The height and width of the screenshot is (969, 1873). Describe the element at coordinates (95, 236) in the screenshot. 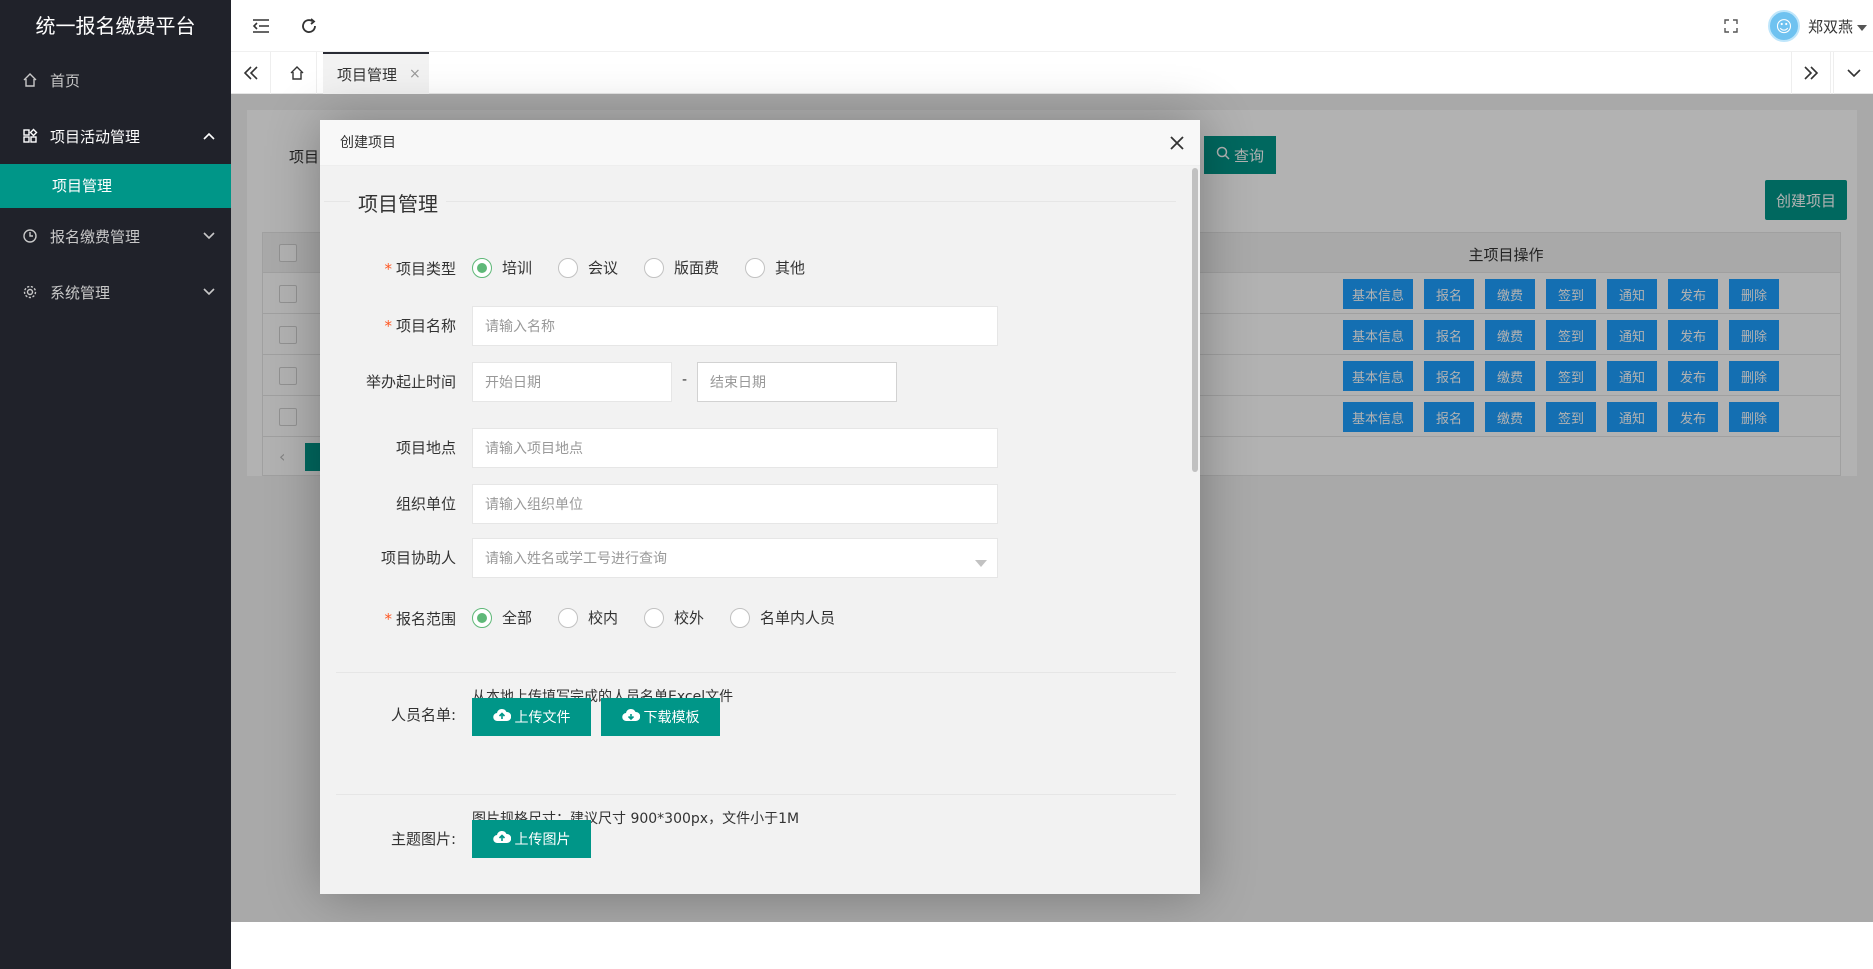

I see `sidebar-item-label: 报名缴费管理` at that location.